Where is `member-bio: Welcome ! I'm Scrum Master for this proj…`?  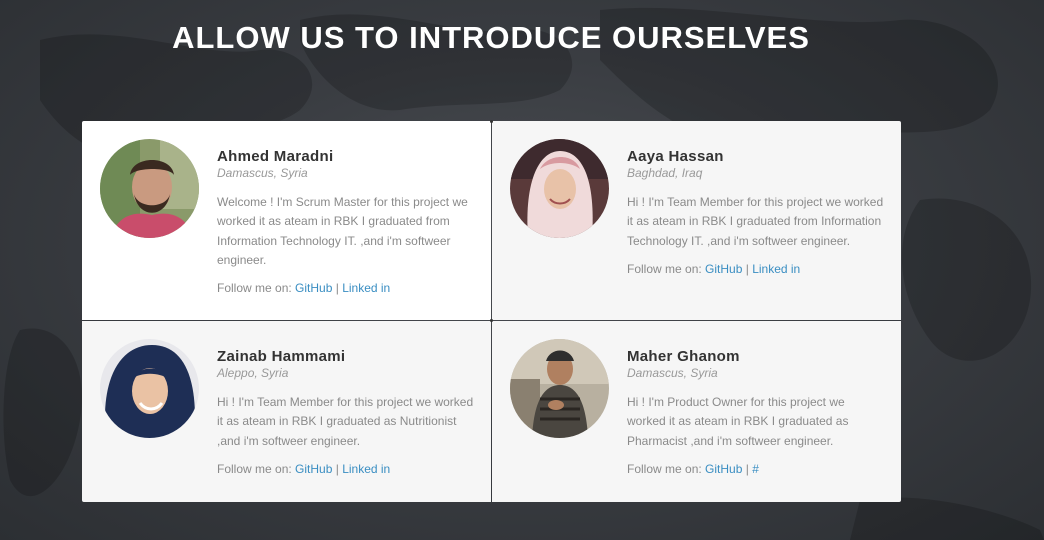 member-bio: Welcome ! I'm Scrum Master for this proj… is located at coordinates (342, 231).